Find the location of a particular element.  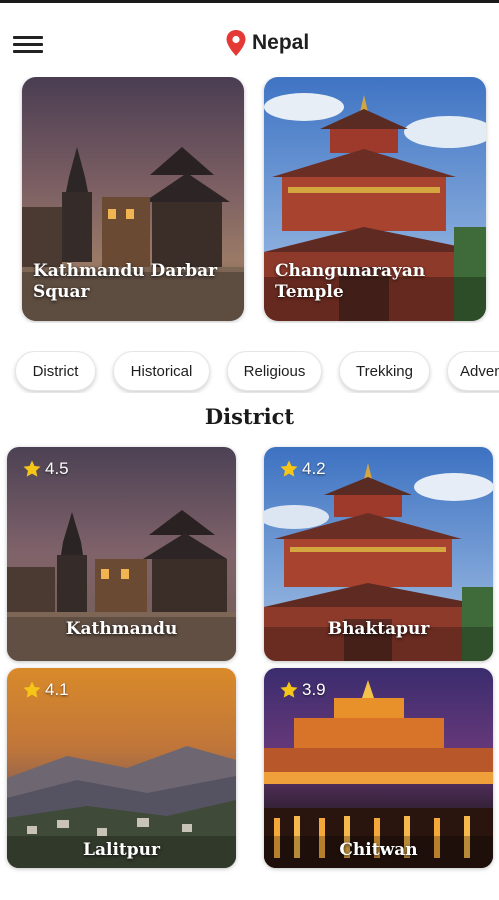

menu-bar-top is located at coordinates (28, 37).